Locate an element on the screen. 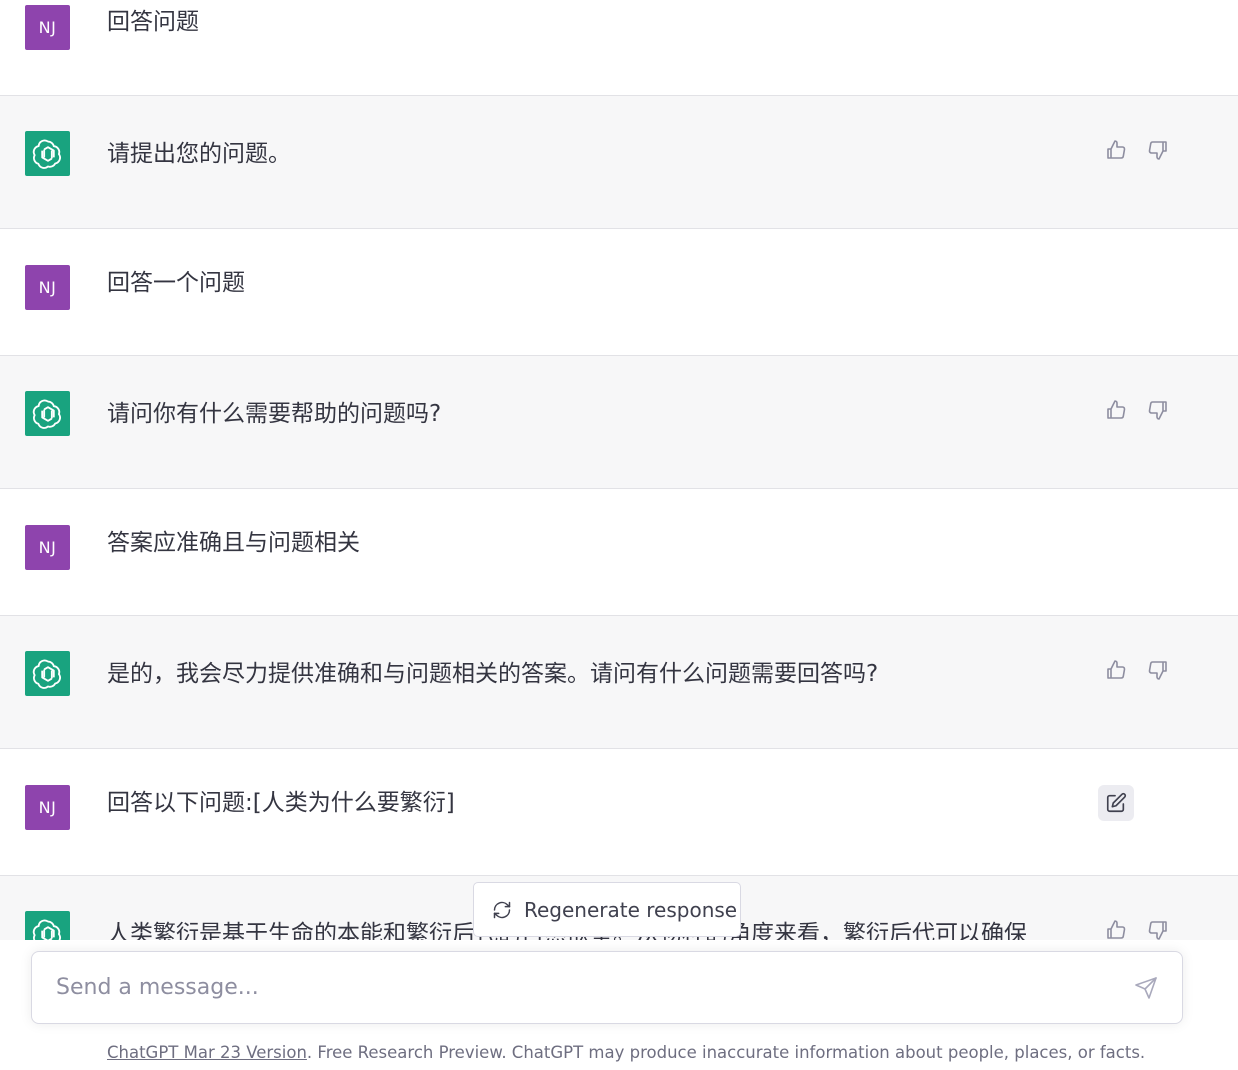  message-text: 回答一个问题 is located at coordinates (176, 283).